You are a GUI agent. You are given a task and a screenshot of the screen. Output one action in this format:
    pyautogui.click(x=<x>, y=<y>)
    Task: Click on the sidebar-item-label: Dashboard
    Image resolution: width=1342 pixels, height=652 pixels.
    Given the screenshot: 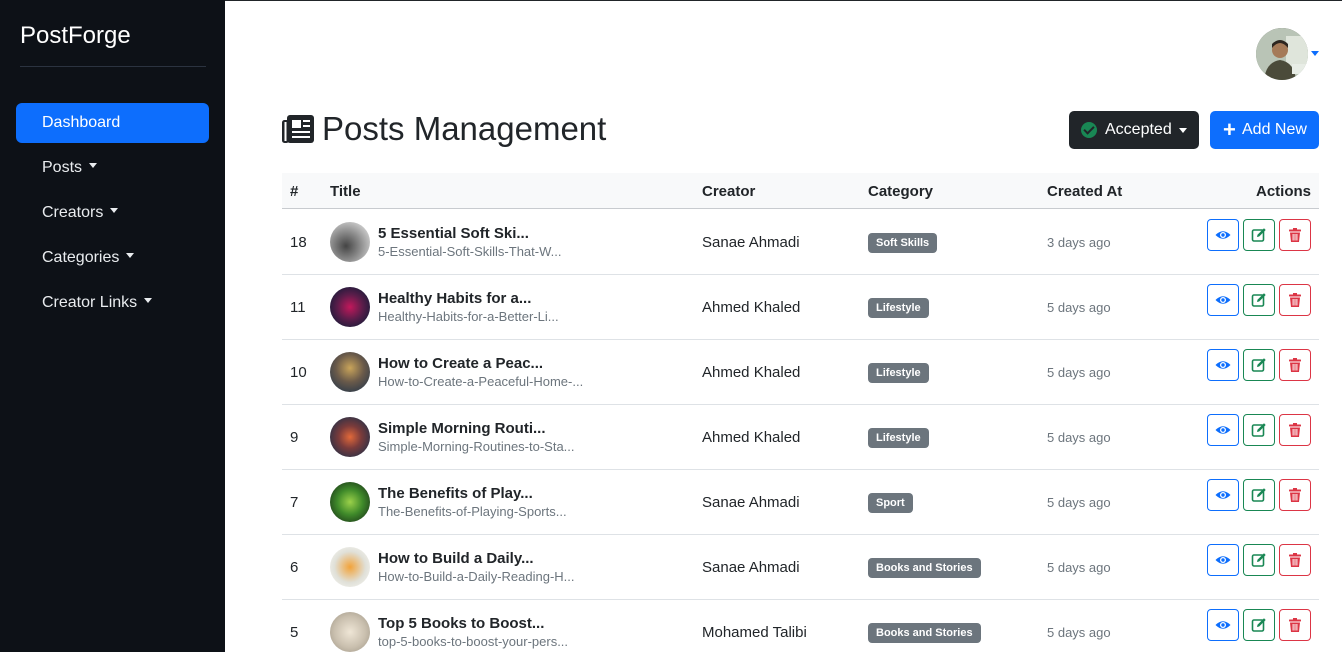 What is the action you would take?
    pyautogui.click(x=81, y=122)
    